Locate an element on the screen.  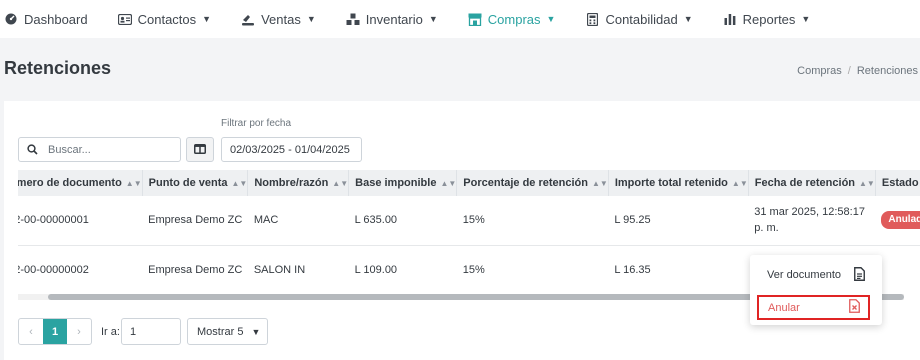
goto-page-label: Ir a: is located at coordinates (110, 332).